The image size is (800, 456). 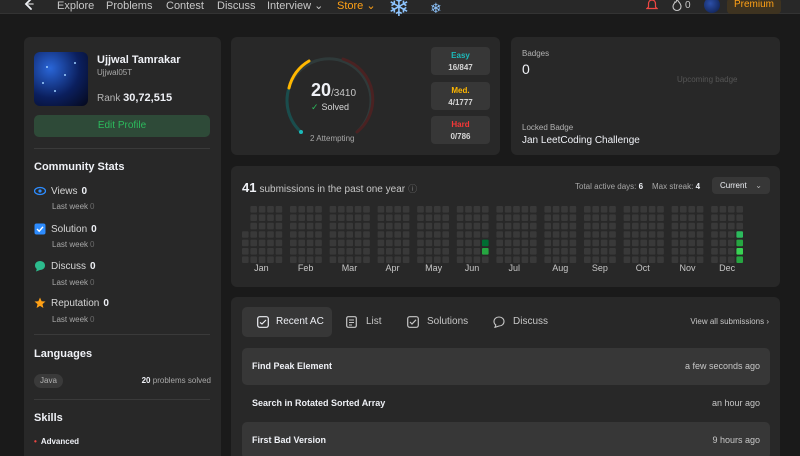 I want to click on submission-row: First Bad Version 9 hours ago, so click(x=506, y=439).